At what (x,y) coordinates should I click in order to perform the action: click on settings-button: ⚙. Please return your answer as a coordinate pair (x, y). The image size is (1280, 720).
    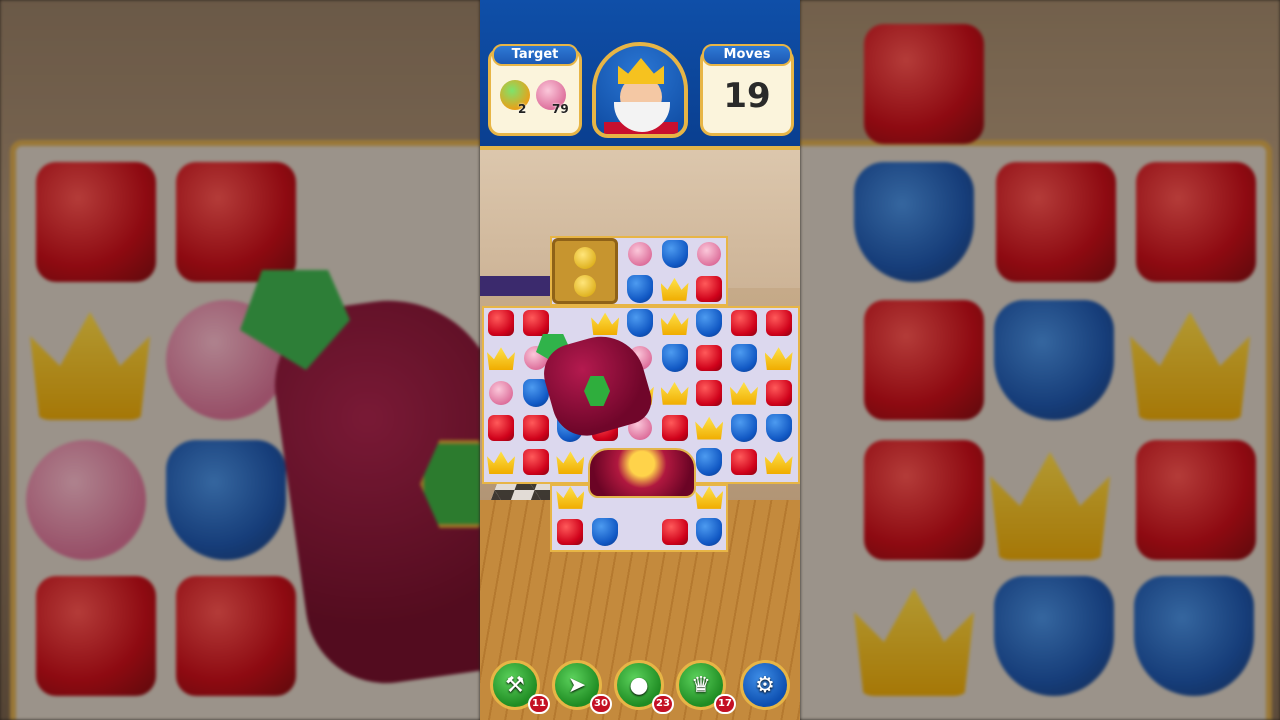
    Looking at the image, I should click on (765, 685).